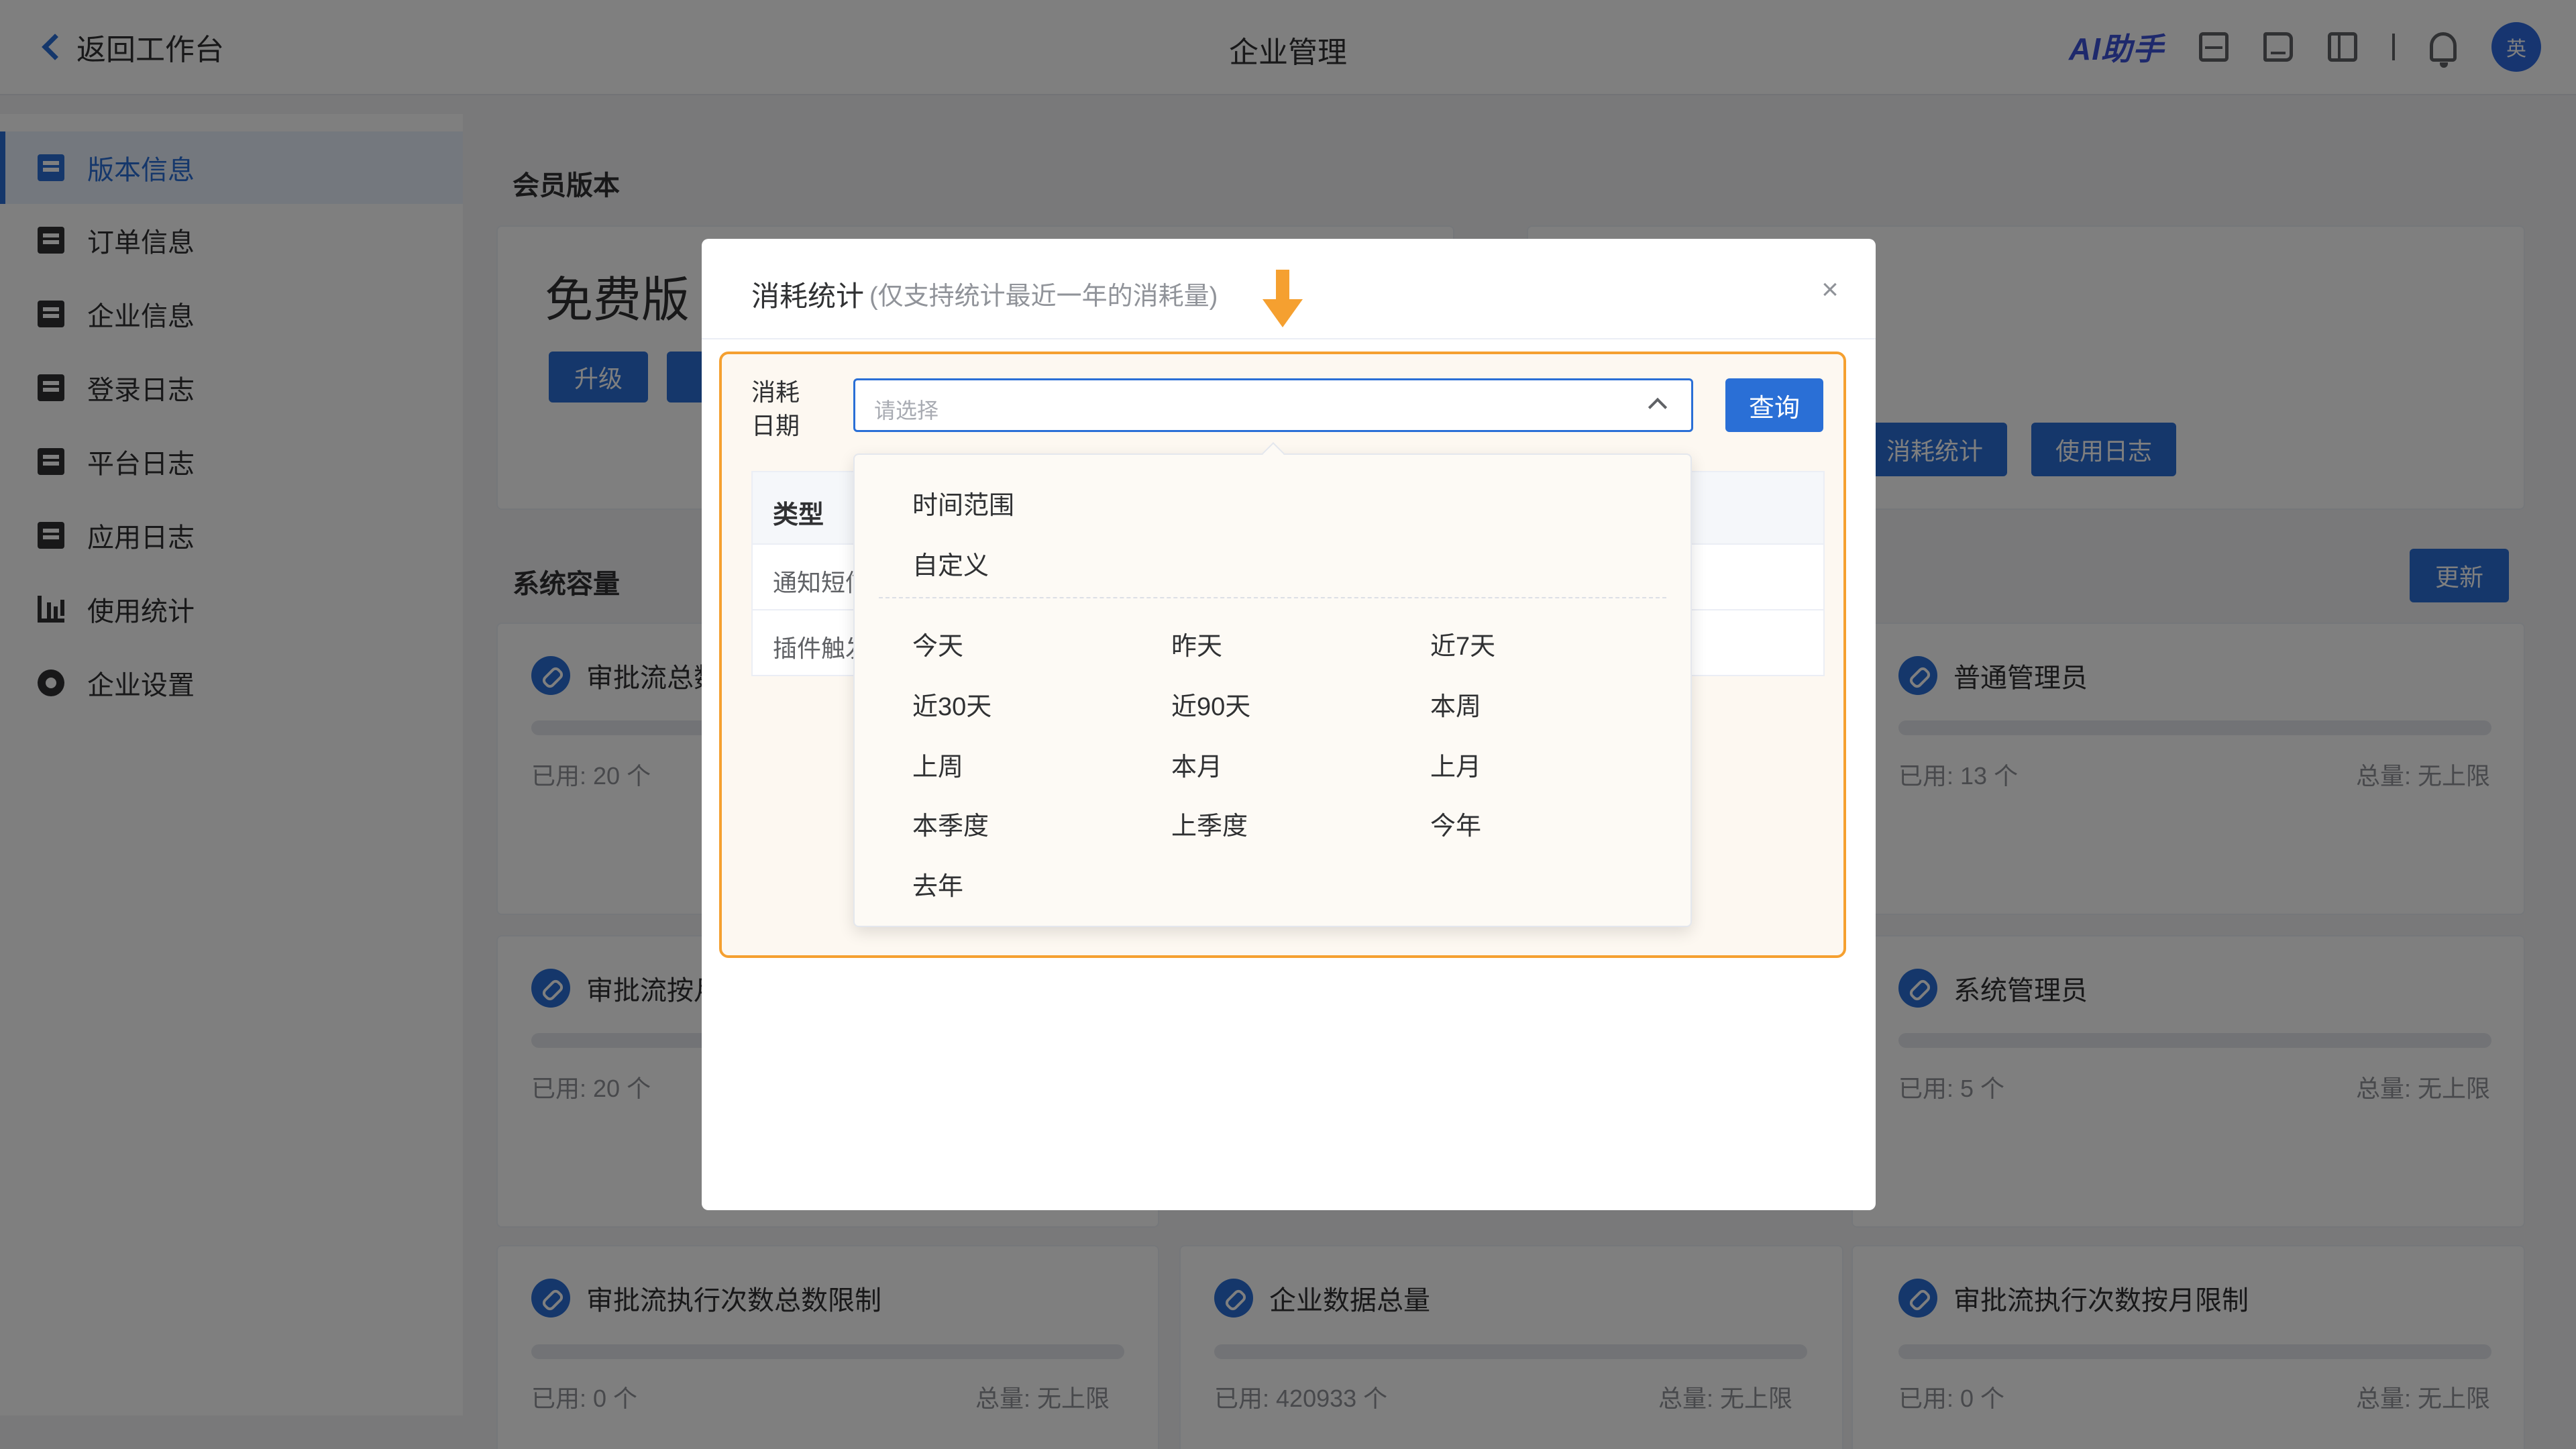 This screenshot has width=2576, height=1449. What do you see at coordinates (1774, 405) in the screenshot?
I see `query-button: 查询` at bounding box center [1774, 405].